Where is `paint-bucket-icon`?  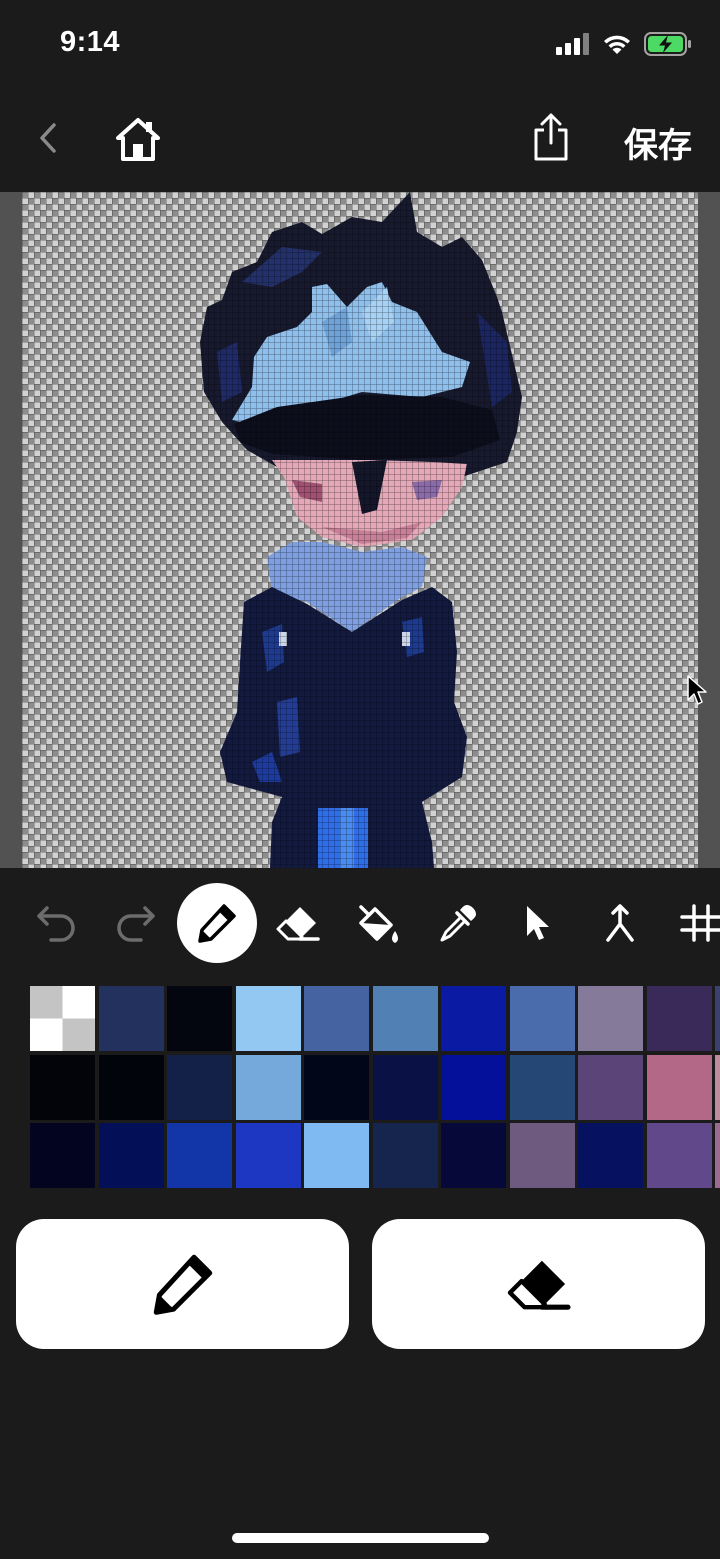 paint-bucket-icon is located at coordinates (378, 924).